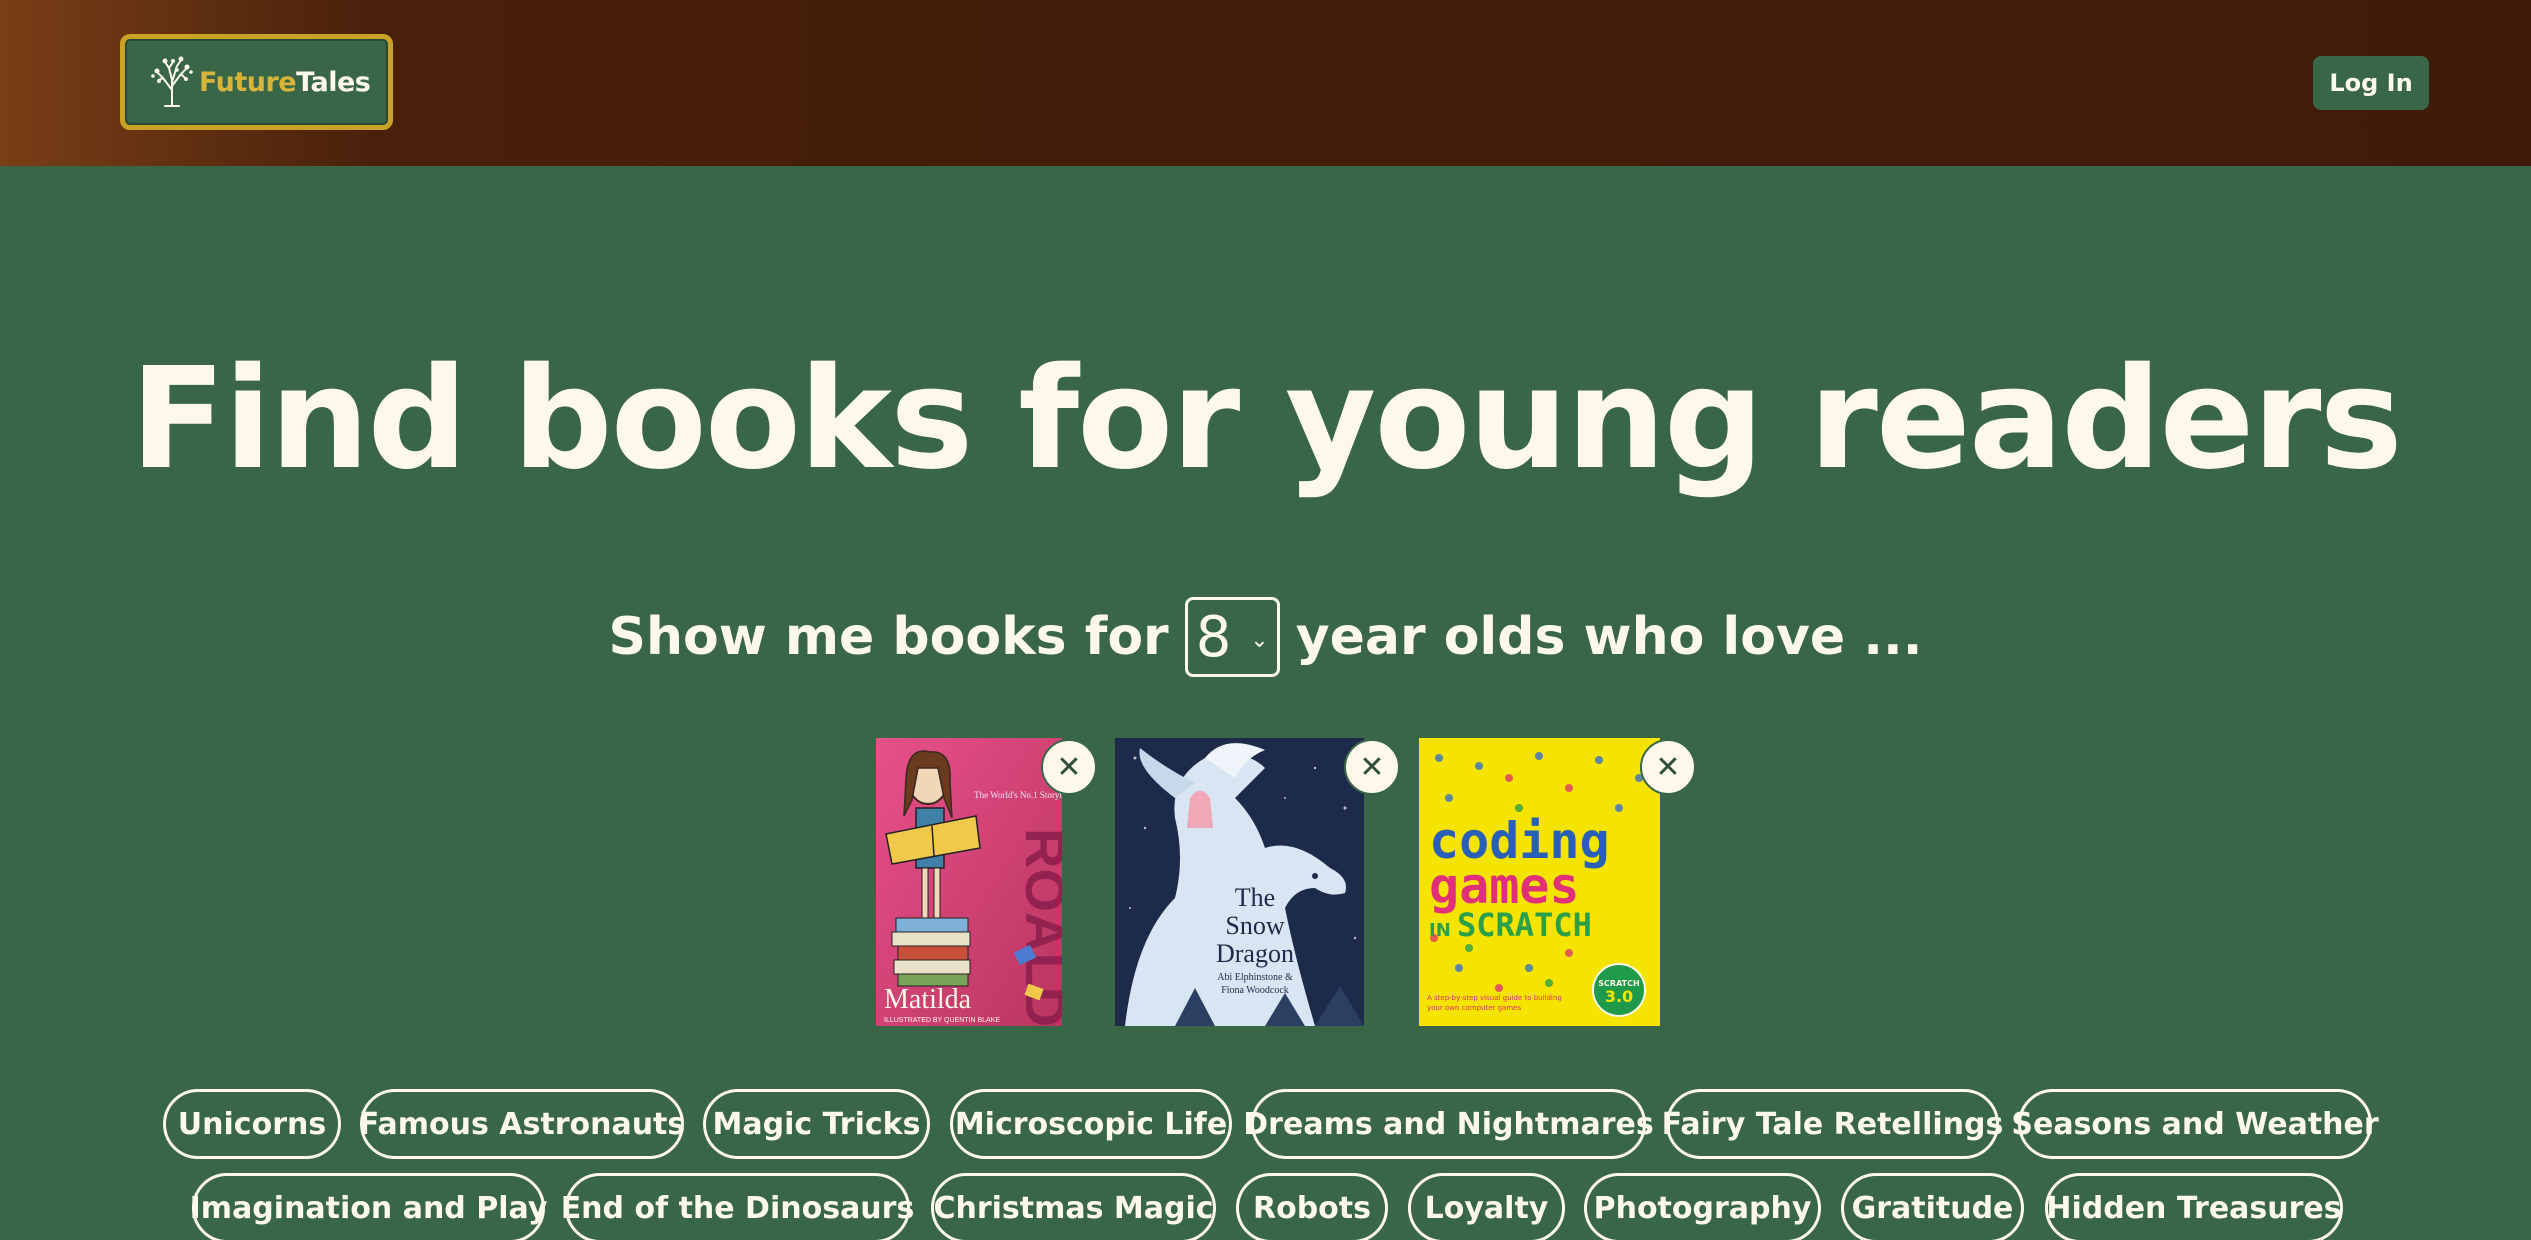 The width and height of the screenshot is (2531, 1240). What do you see at coordinates (252, 1124) in the screenshot?
I see `topic-chip: Unicorns` at bounding box center [252, 1124].